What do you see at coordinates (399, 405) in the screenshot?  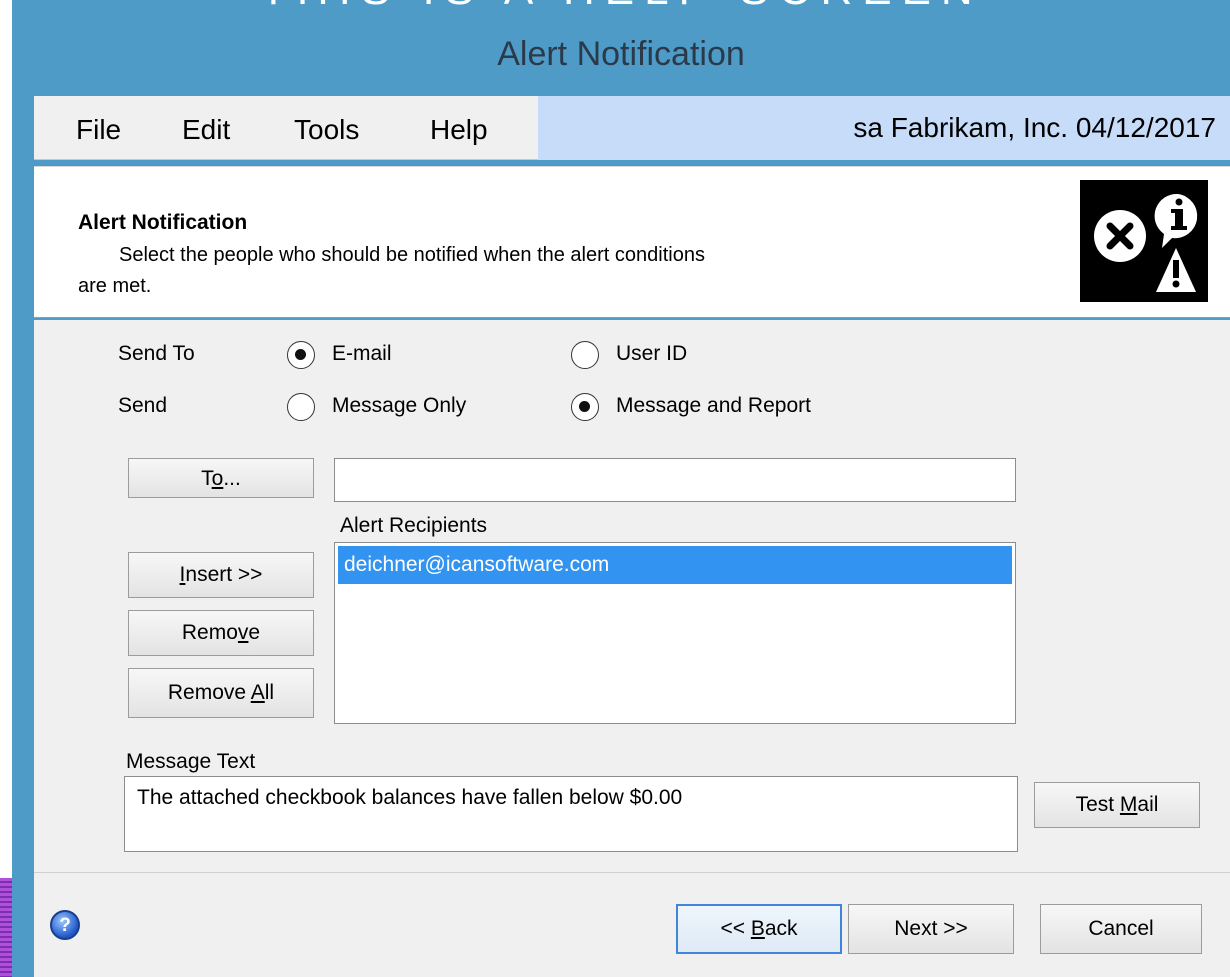 I see `message-only-radio-label: Message Only` at bounding box center [399, 405].